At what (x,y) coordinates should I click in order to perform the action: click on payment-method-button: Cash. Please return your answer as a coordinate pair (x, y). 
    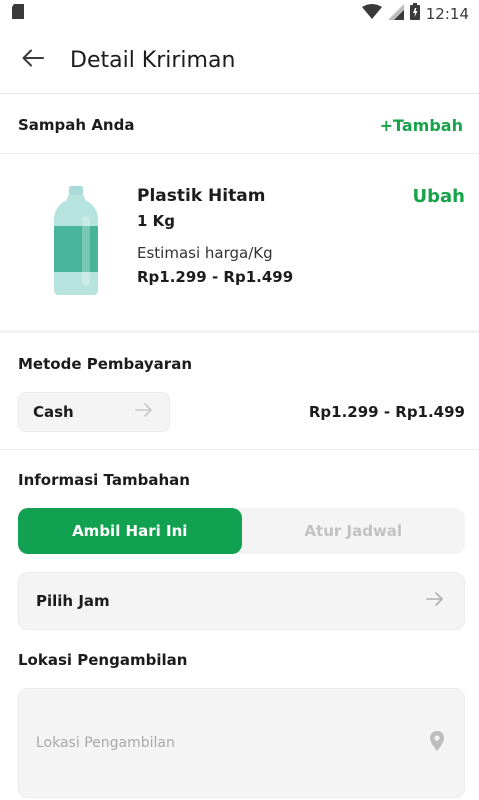
    Looking at the image, I should click on (94, 412).